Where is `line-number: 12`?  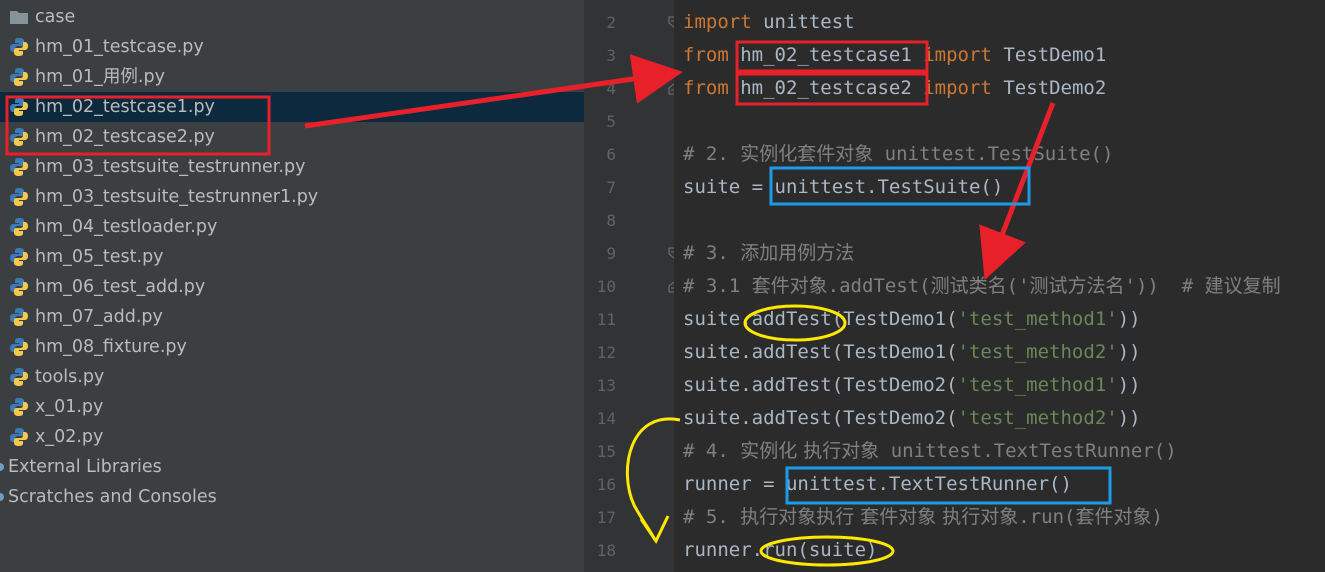
line-number: 12 is located at coordinates (606, 352).